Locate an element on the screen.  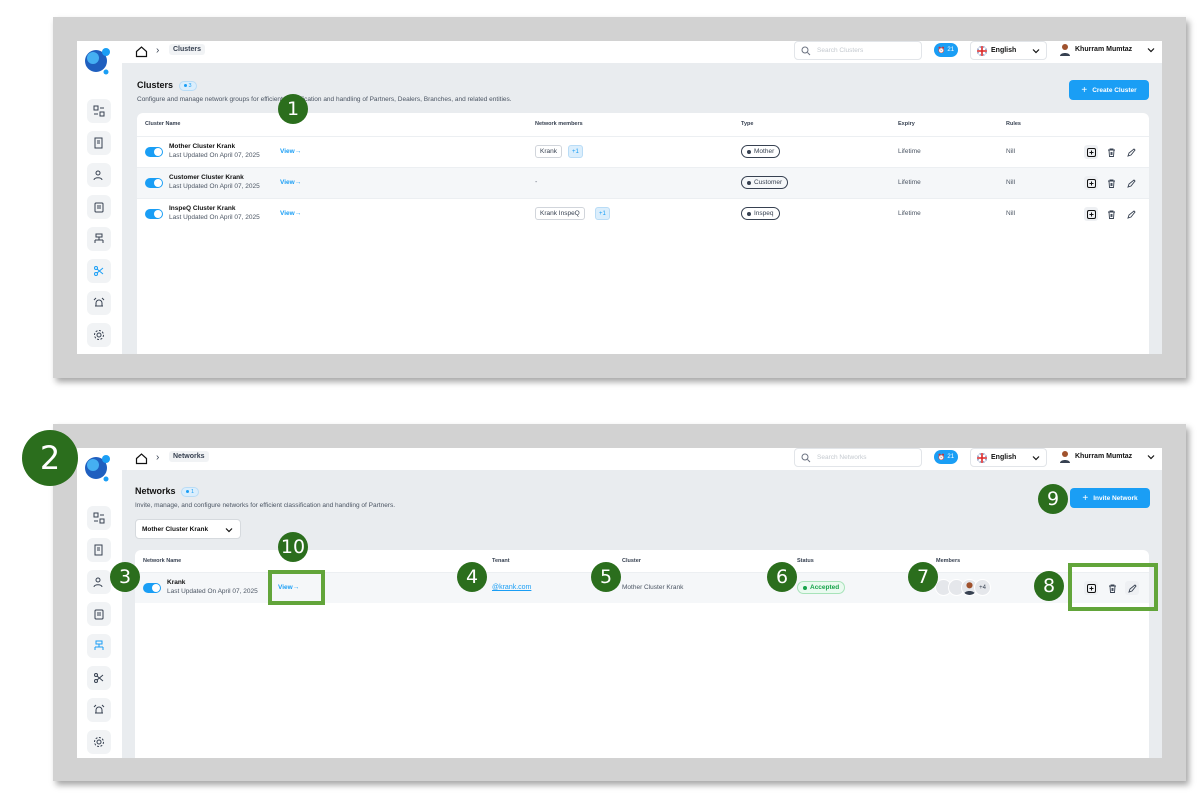
settings-icon is located at coordinates (99, 335).